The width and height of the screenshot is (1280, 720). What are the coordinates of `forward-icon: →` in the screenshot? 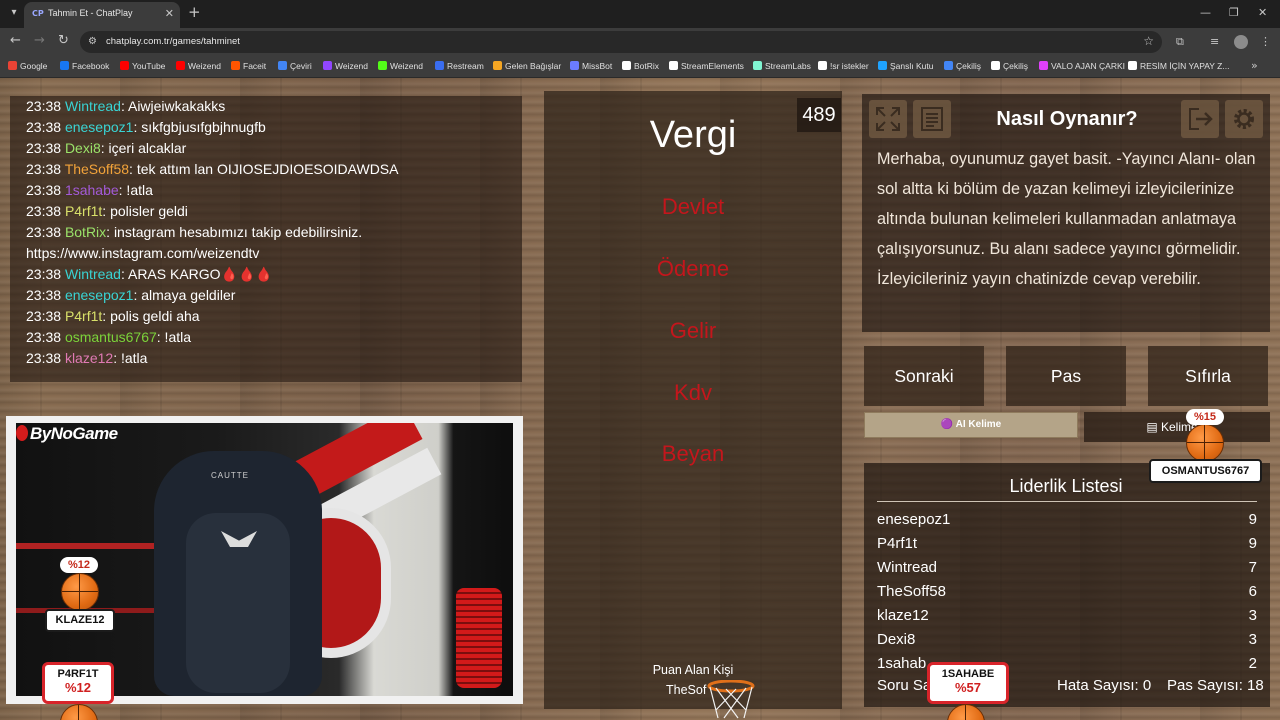 It's located at (39, 41).